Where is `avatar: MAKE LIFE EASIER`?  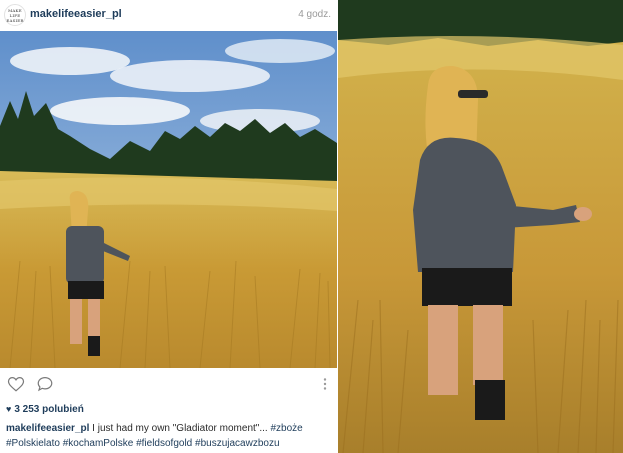 avatar: MAKE LIFE EASIER is located at coordinates (15, 15).